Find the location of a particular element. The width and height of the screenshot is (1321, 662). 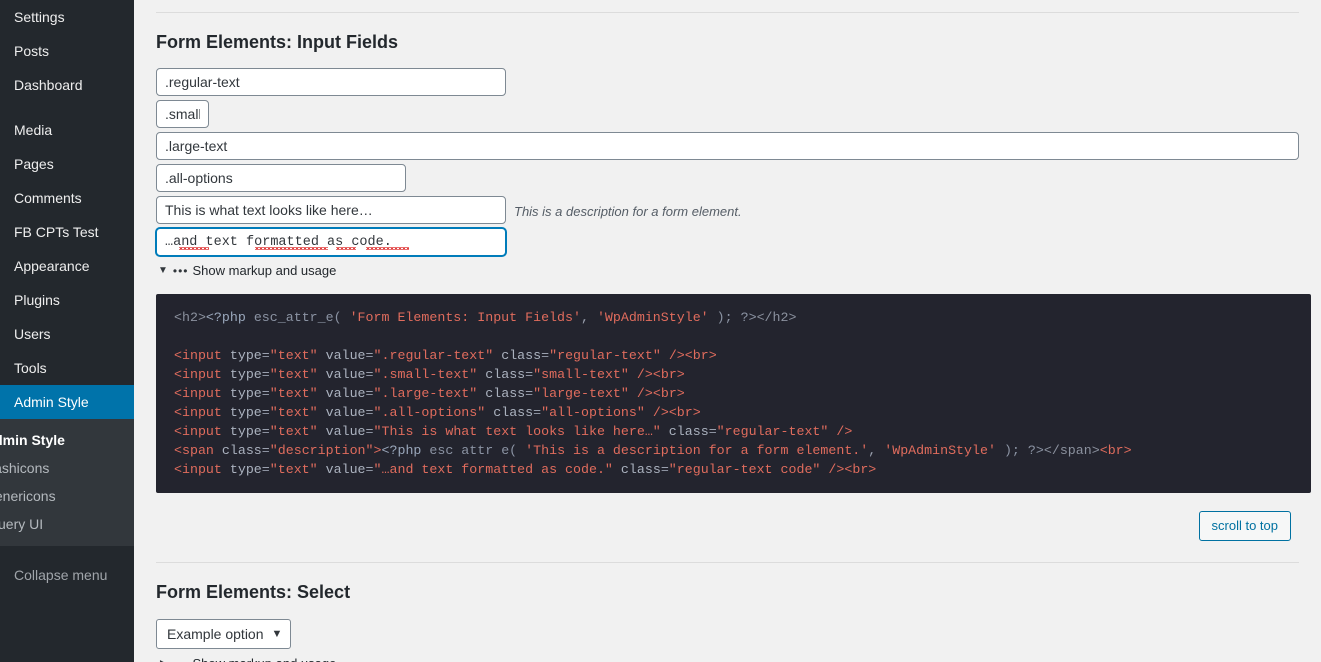

collapse-arrow-icon: ◀ is located at coordinates (2, 575).